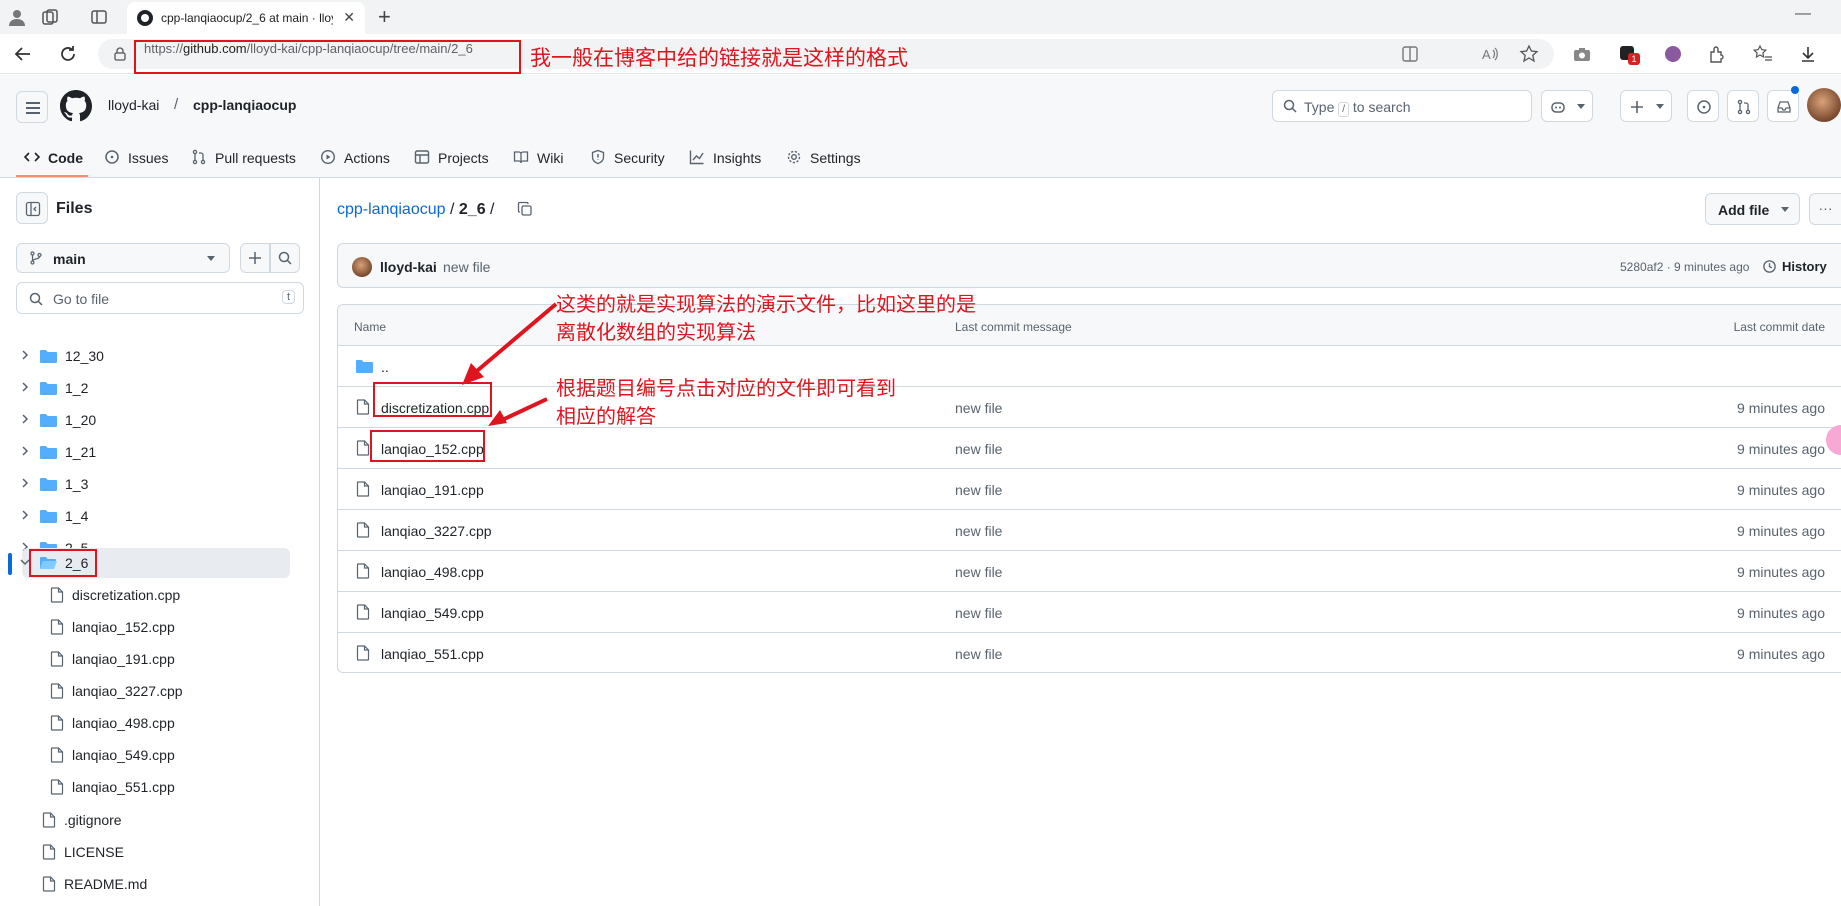  I want to click on go-to-file-input: Go to file t, so click(160, 298).